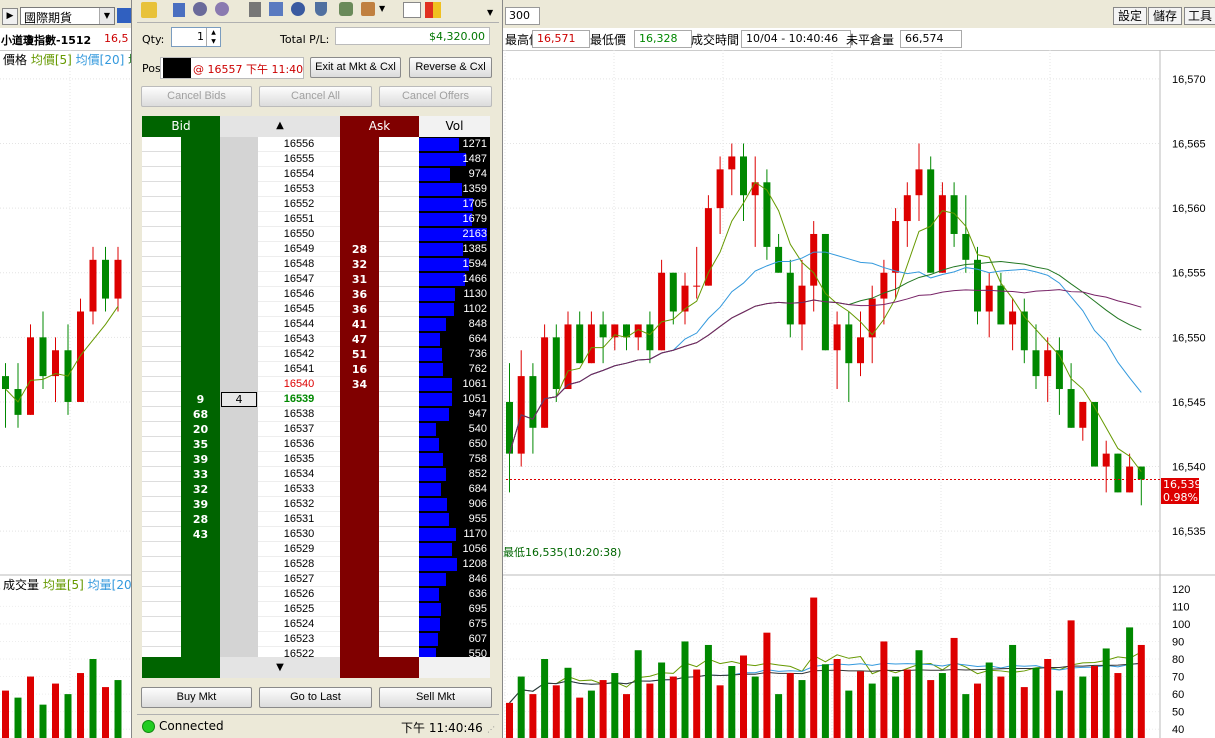  I want to click on price-cell: 16526, so click(299, 594).